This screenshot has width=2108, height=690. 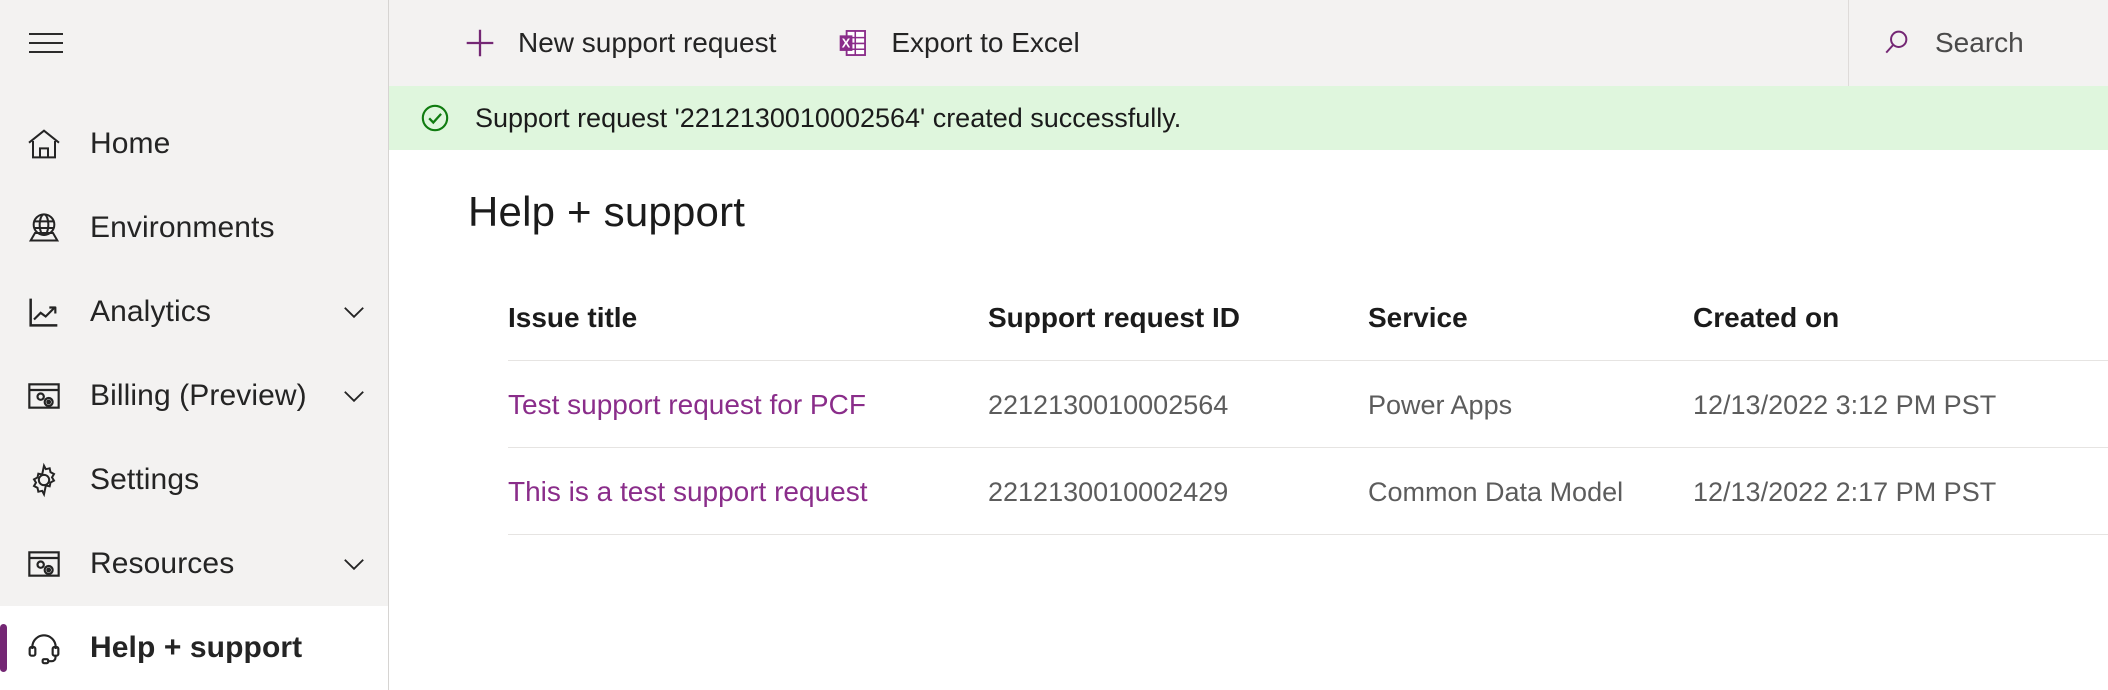 I want to click on new-support-request-button: New support request, so click(x=617, y=43).